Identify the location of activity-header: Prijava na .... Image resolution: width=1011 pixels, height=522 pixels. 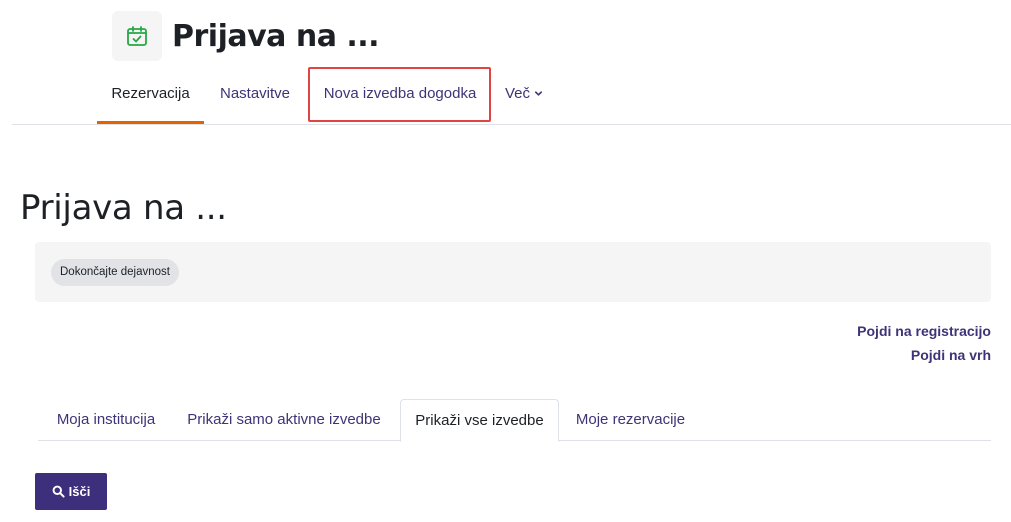
(246, 36).